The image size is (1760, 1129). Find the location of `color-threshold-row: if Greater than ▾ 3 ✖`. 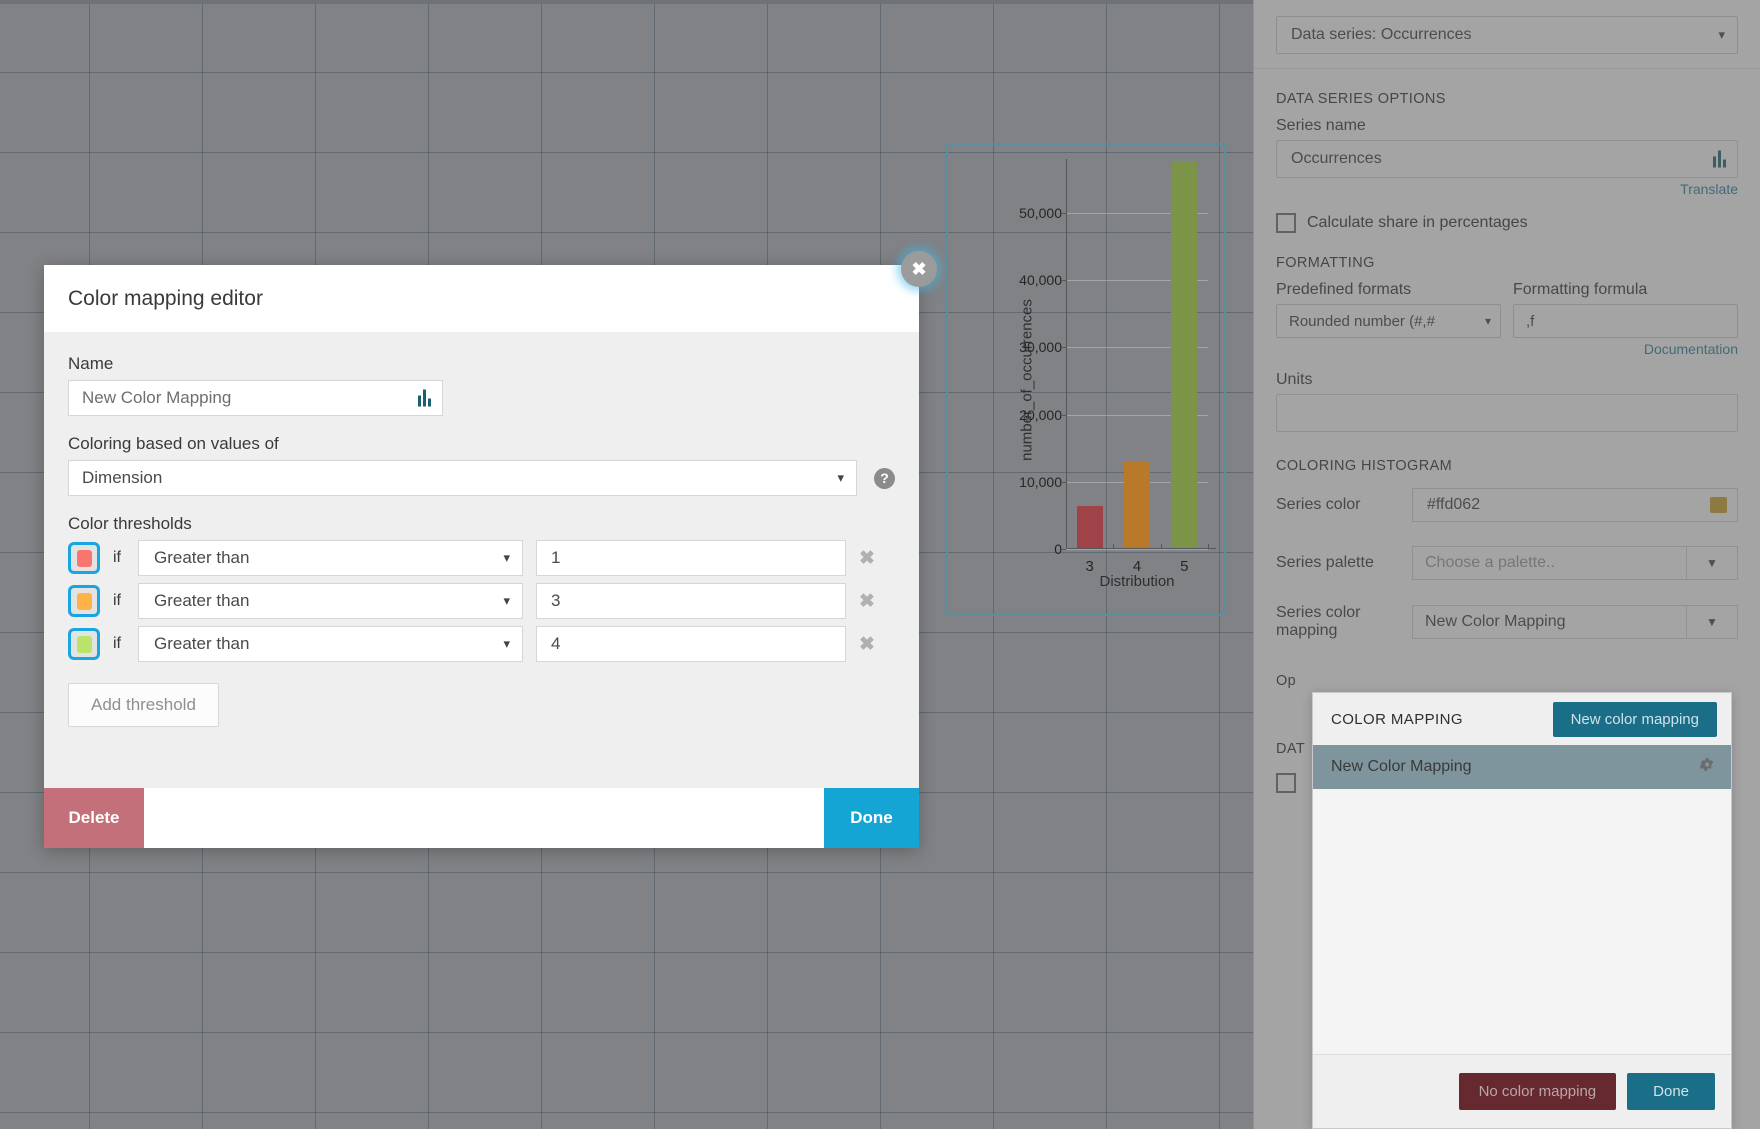

color-threshold-row: if Greater than ▾ 3 ✖ is located at coordinates (481, 601).